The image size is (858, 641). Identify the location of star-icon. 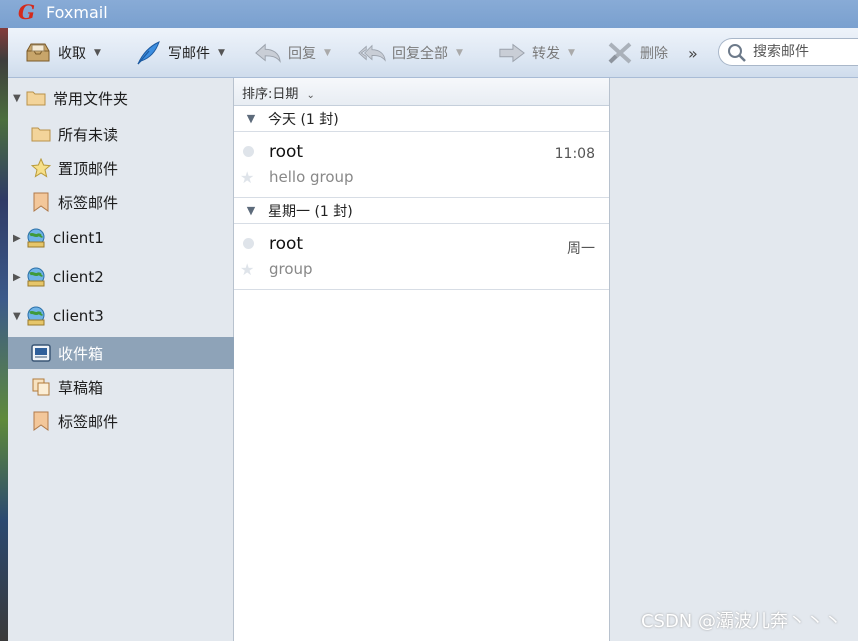
(41, 168).